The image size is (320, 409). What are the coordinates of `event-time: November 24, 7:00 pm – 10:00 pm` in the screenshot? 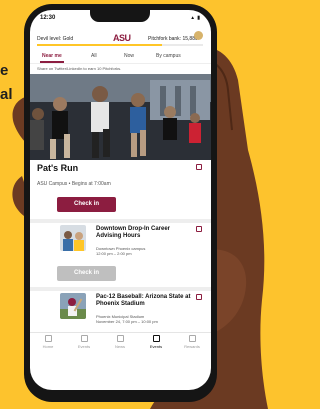 It's located at (127, 321).